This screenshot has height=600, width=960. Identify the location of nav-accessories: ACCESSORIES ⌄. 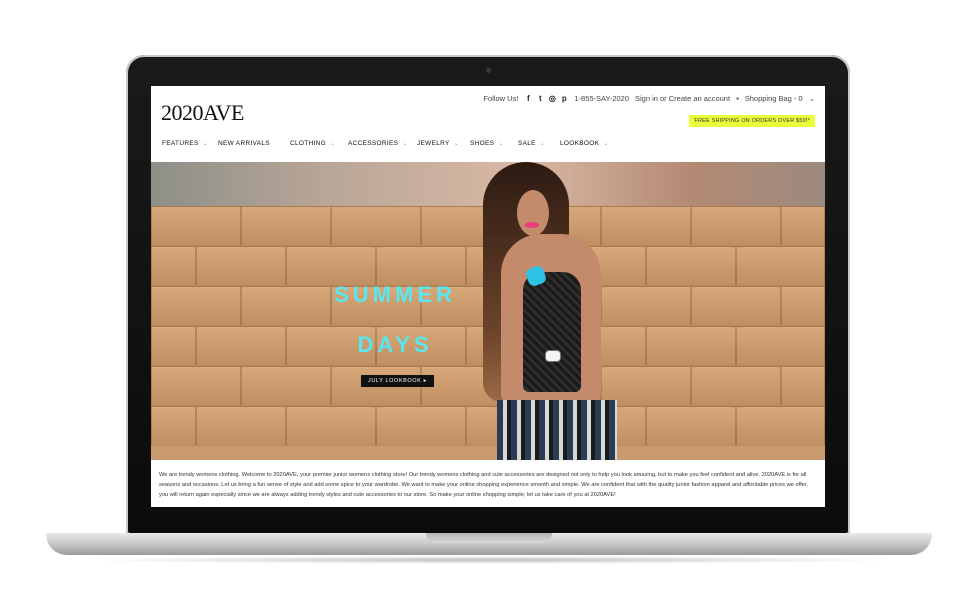
(378, 143).